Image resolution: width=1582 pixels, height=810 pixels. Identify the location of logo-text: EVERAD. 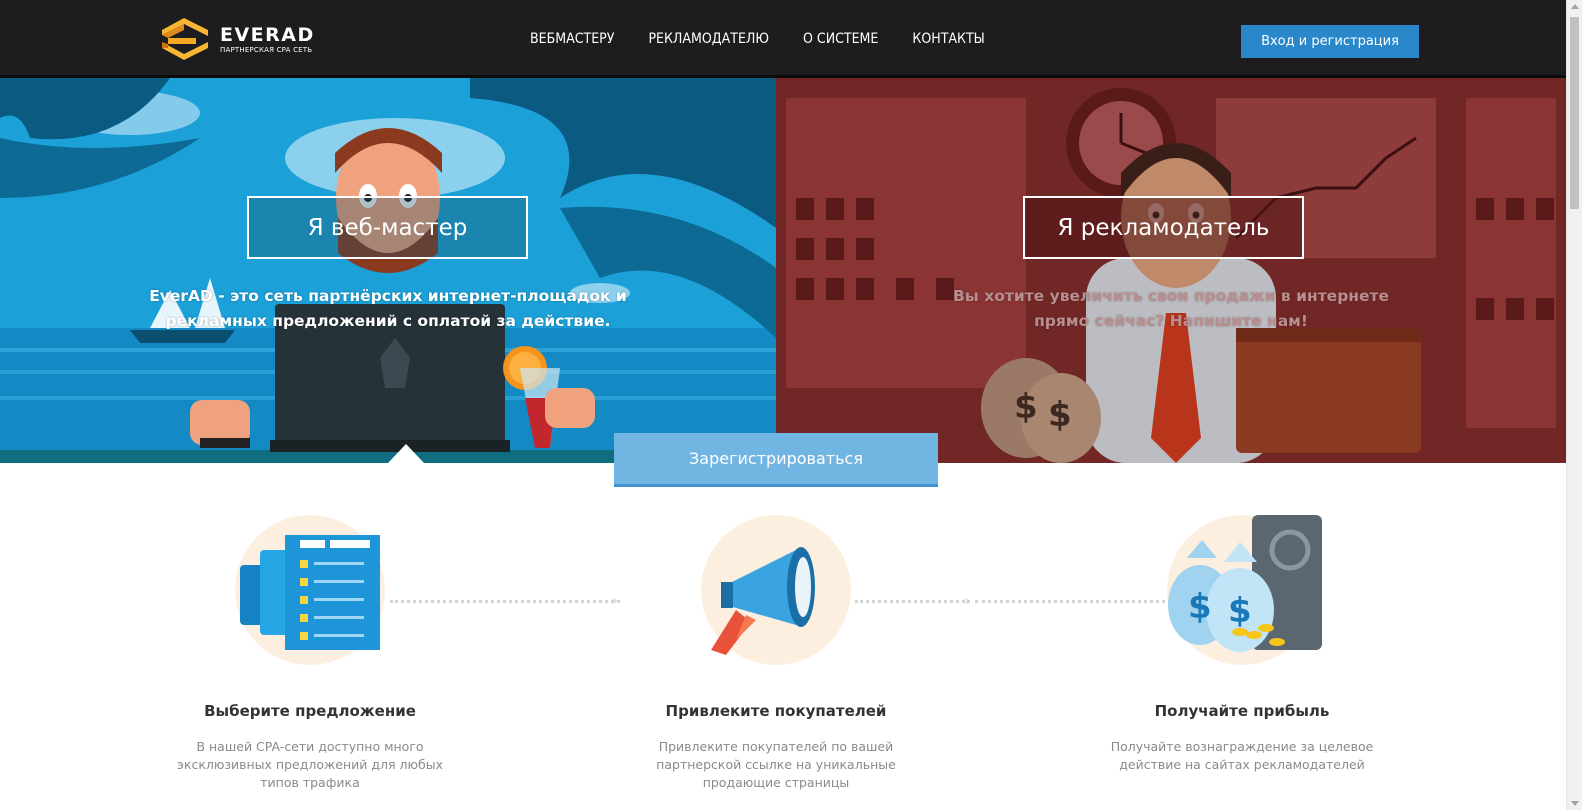
(267, 35).